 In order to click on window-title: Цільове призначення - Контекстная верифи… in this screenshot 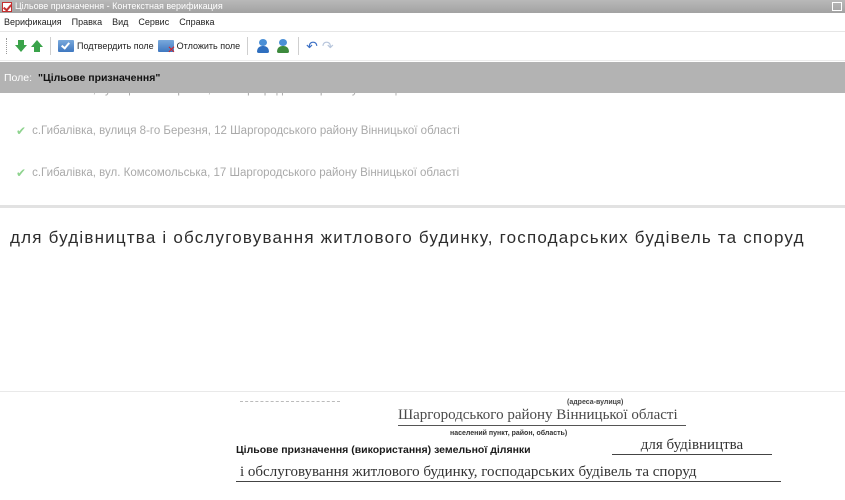, I will do `click(119, 6)`.